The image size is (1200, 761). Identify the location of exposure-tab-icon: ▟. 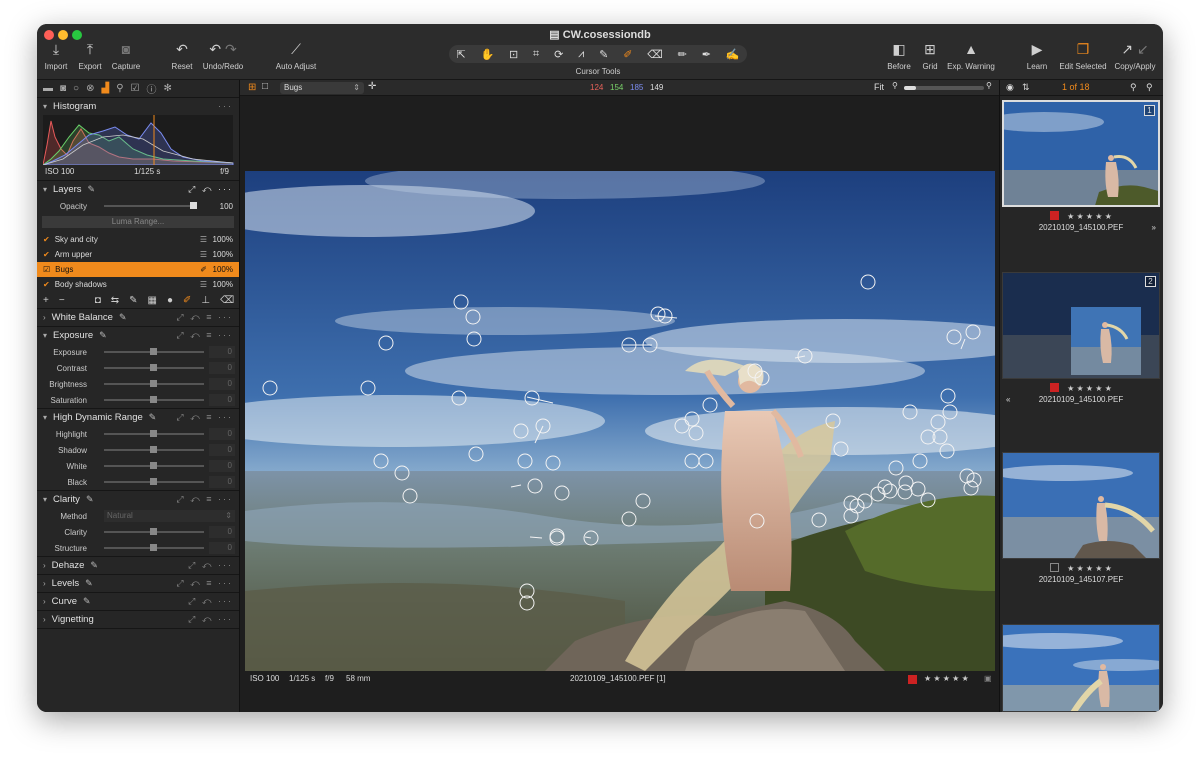
(105, 88).